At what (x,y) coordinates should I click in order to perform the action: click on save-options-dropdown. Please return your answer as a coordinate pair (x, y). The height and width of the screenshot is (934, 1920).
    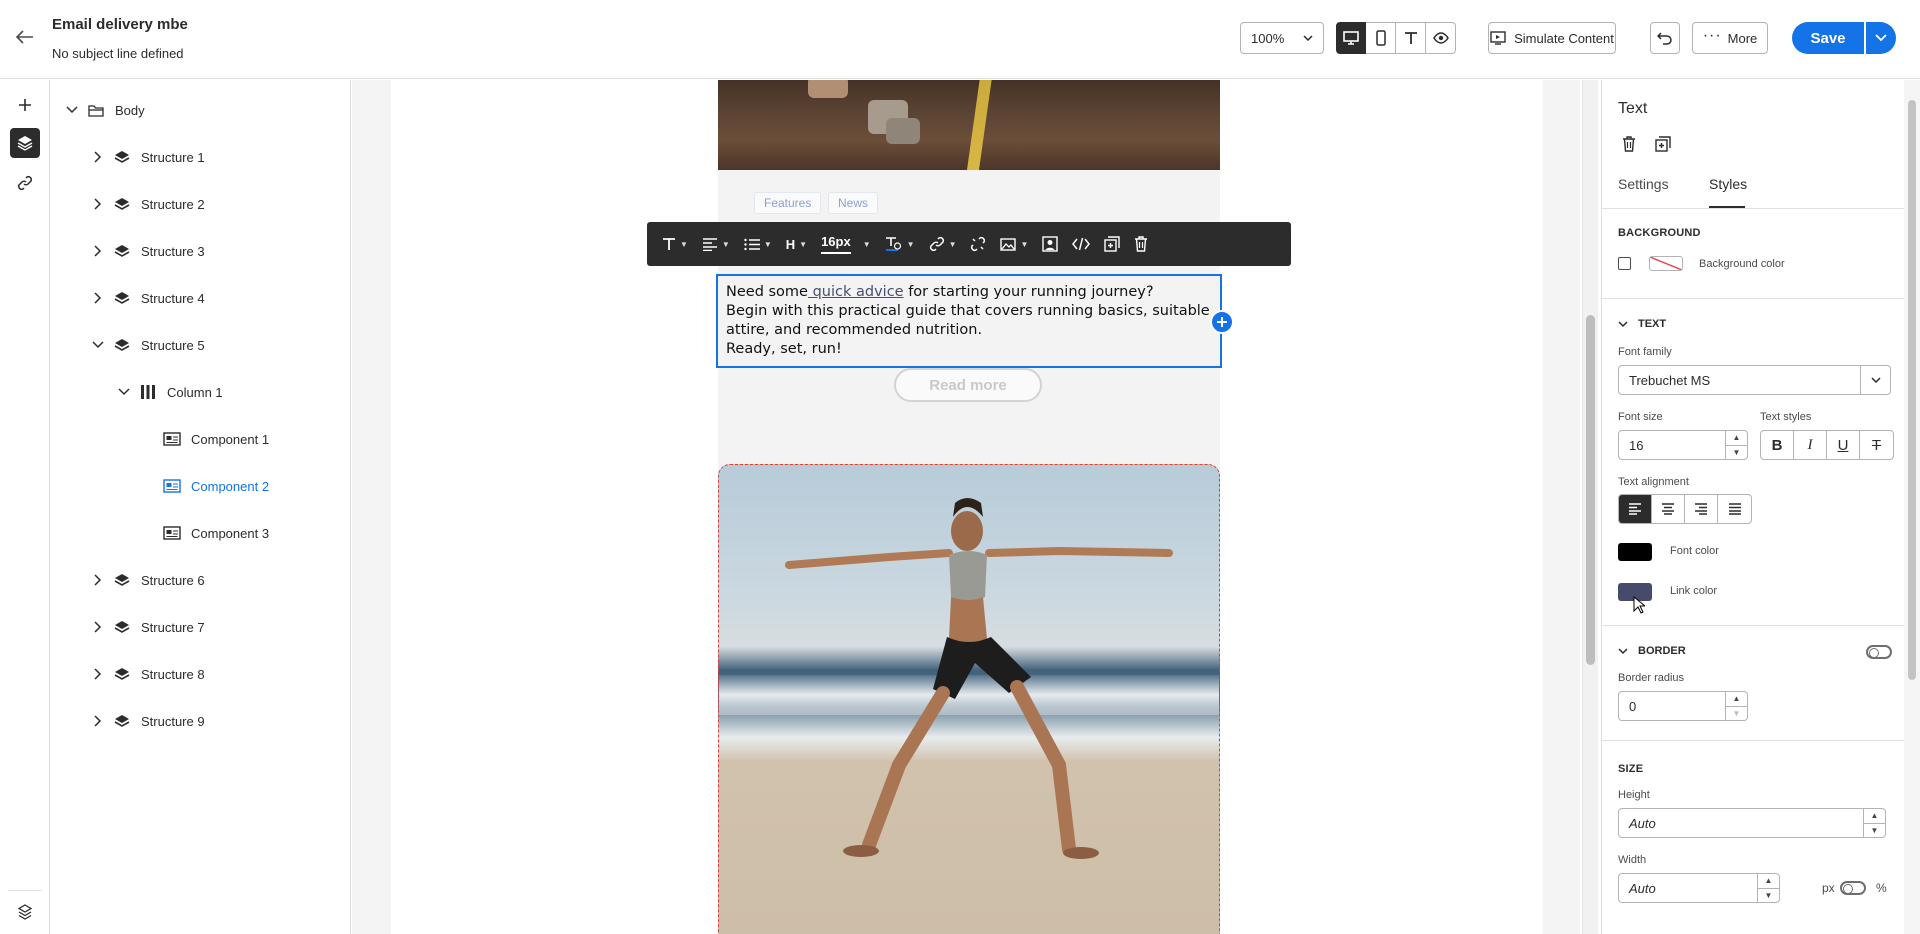
    Looking at the image, I should click on (1881, 38).